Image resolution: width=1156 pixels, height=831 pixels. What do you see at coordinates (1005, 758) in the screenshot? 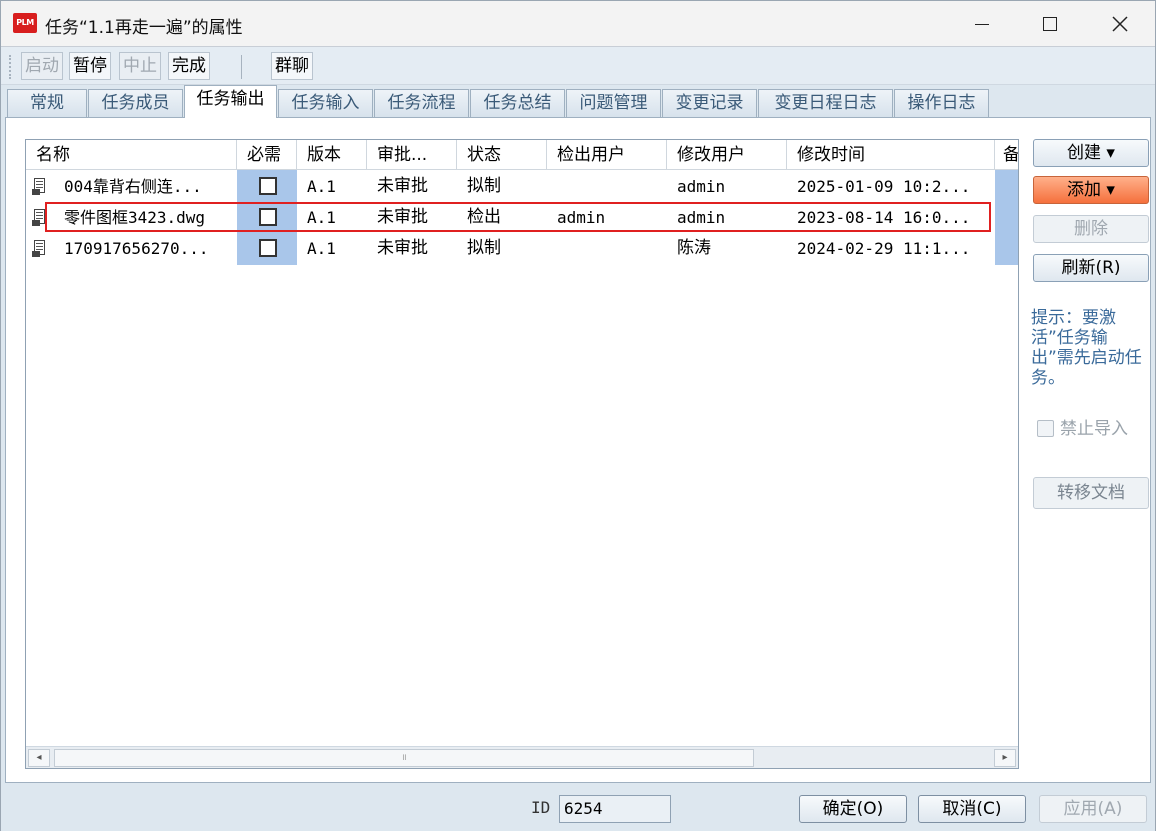
I see `scroll-right-button: ▸` at bounding box center [1005, 758].